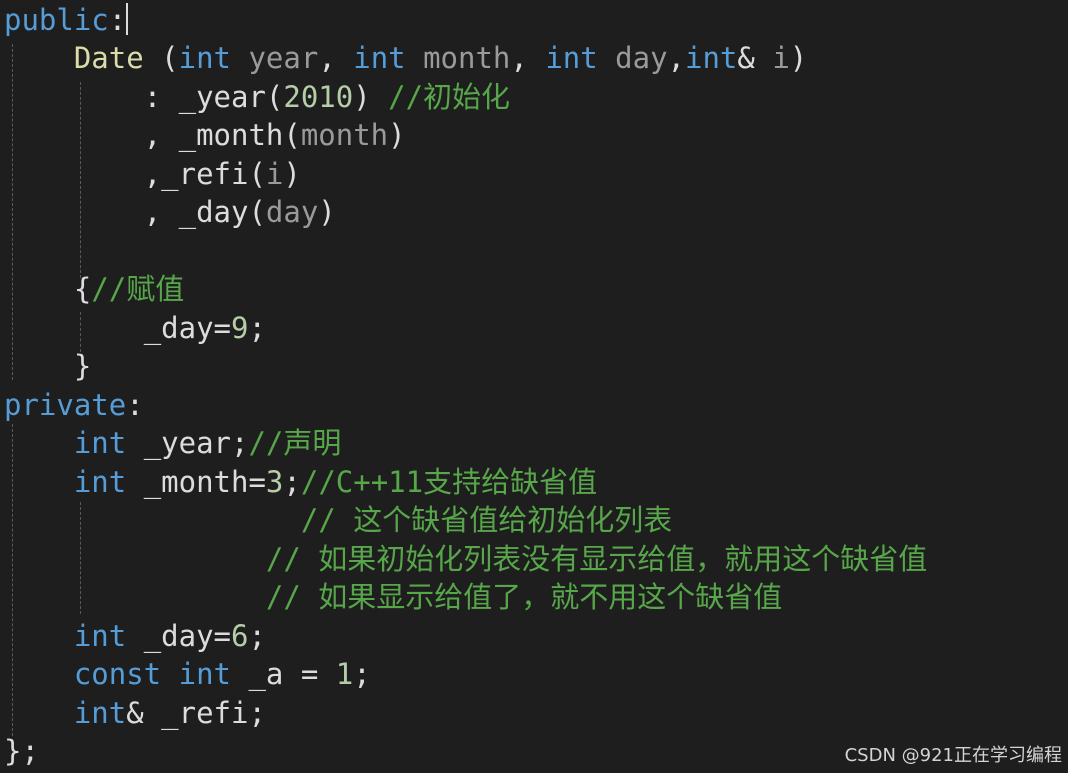  What do you see at coordinates (173, 443) in the screenshot?
I see `code-line-12: int _year;//声明` at bounding box center [173, 443].